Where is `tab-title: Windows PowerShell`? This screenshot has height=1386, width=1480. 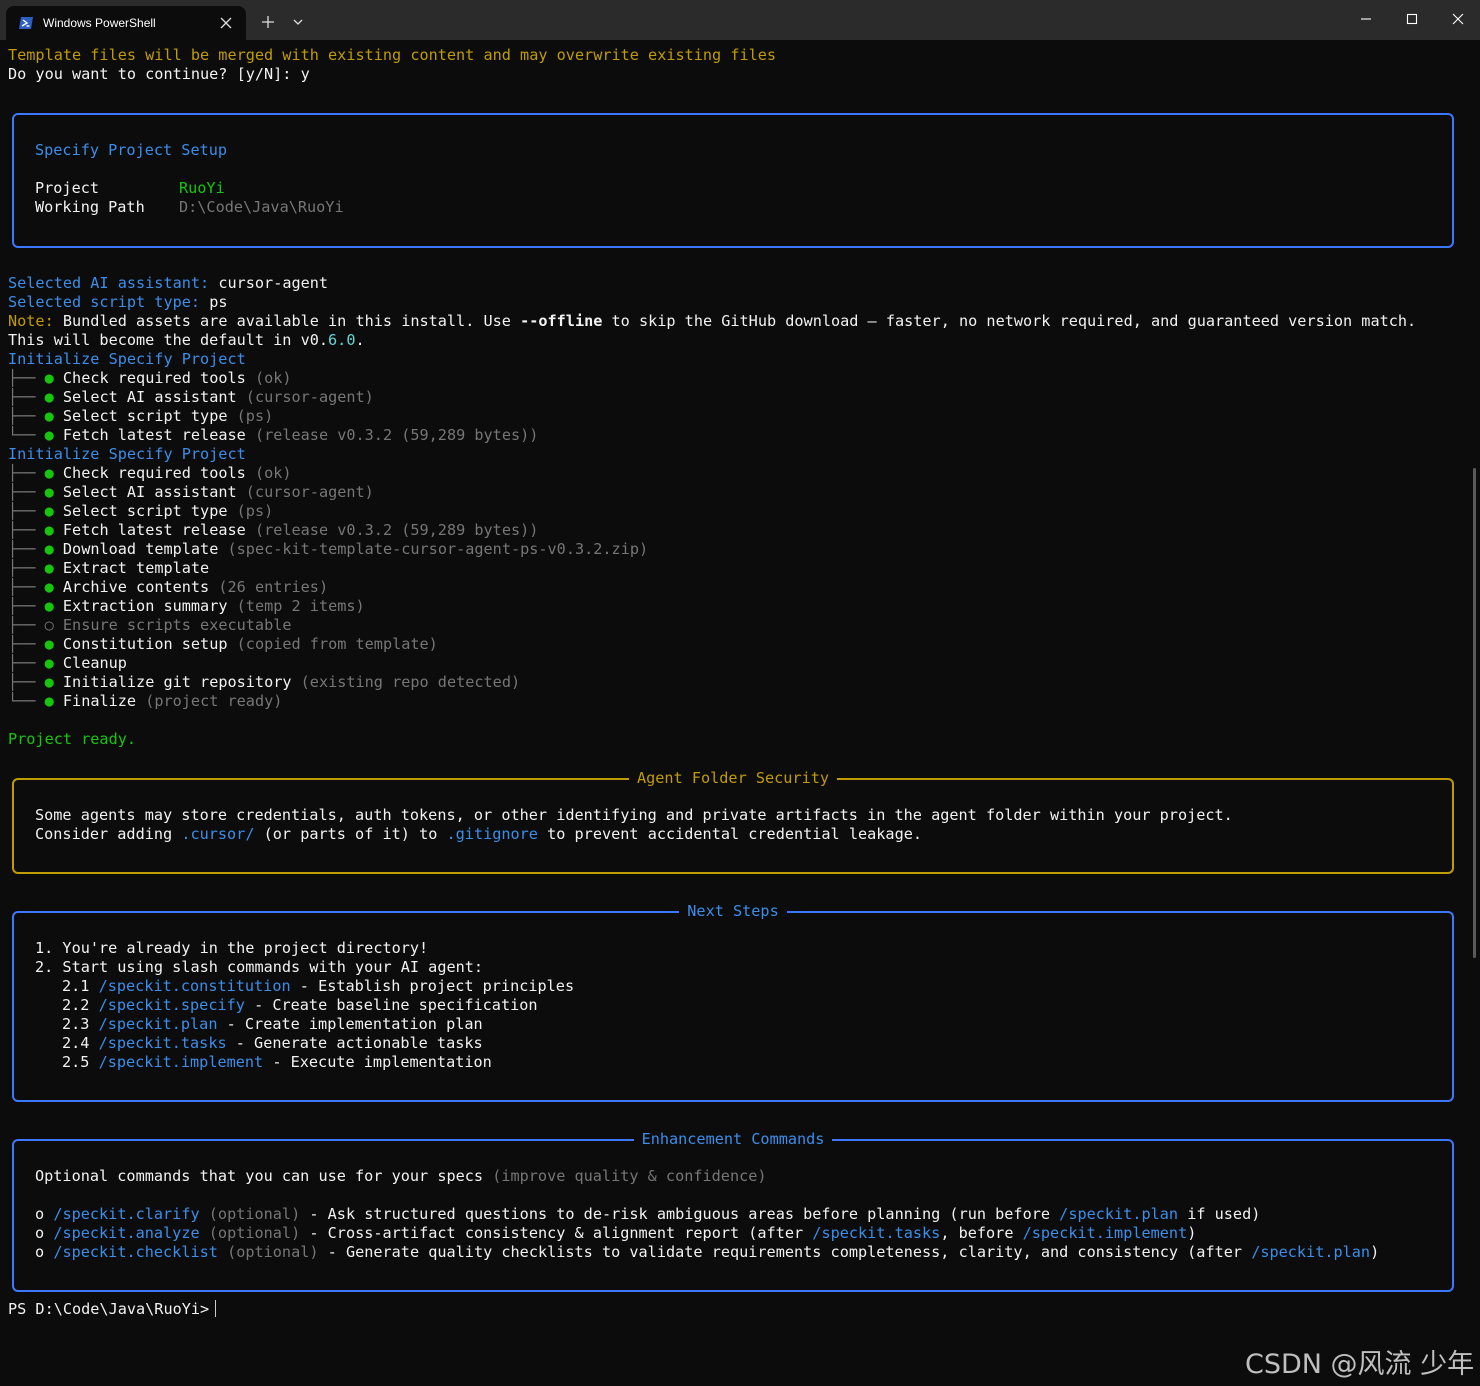 tab-title: Windows PowerShell is located at coordinates (99, 23).